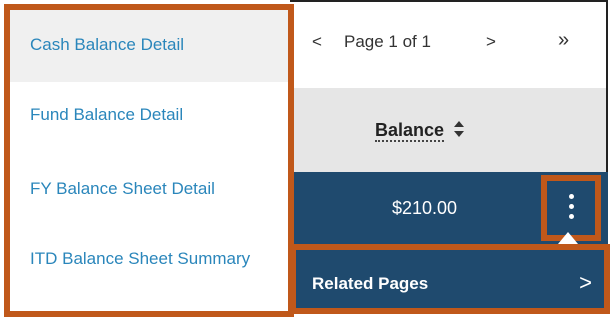 The width and height of the screenshot is (610, 321). Describe the element at coordinates (449, 44) in the screenshot. I see `pager-bar: < Page 1 of 1 > »` at that location.